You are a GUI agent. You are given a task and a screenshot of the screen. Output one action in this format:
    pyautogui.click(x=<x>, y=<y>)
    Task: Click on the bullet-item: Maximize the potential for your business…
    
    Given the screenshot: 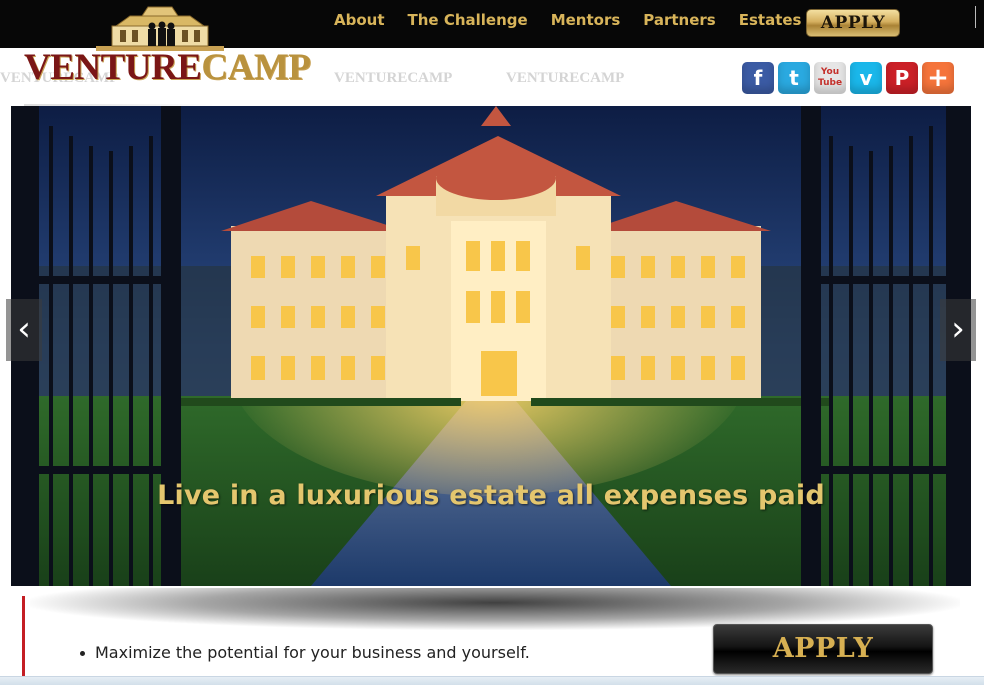 What is the action you would take?
    pyautogui.click(x=305, y=652)
    